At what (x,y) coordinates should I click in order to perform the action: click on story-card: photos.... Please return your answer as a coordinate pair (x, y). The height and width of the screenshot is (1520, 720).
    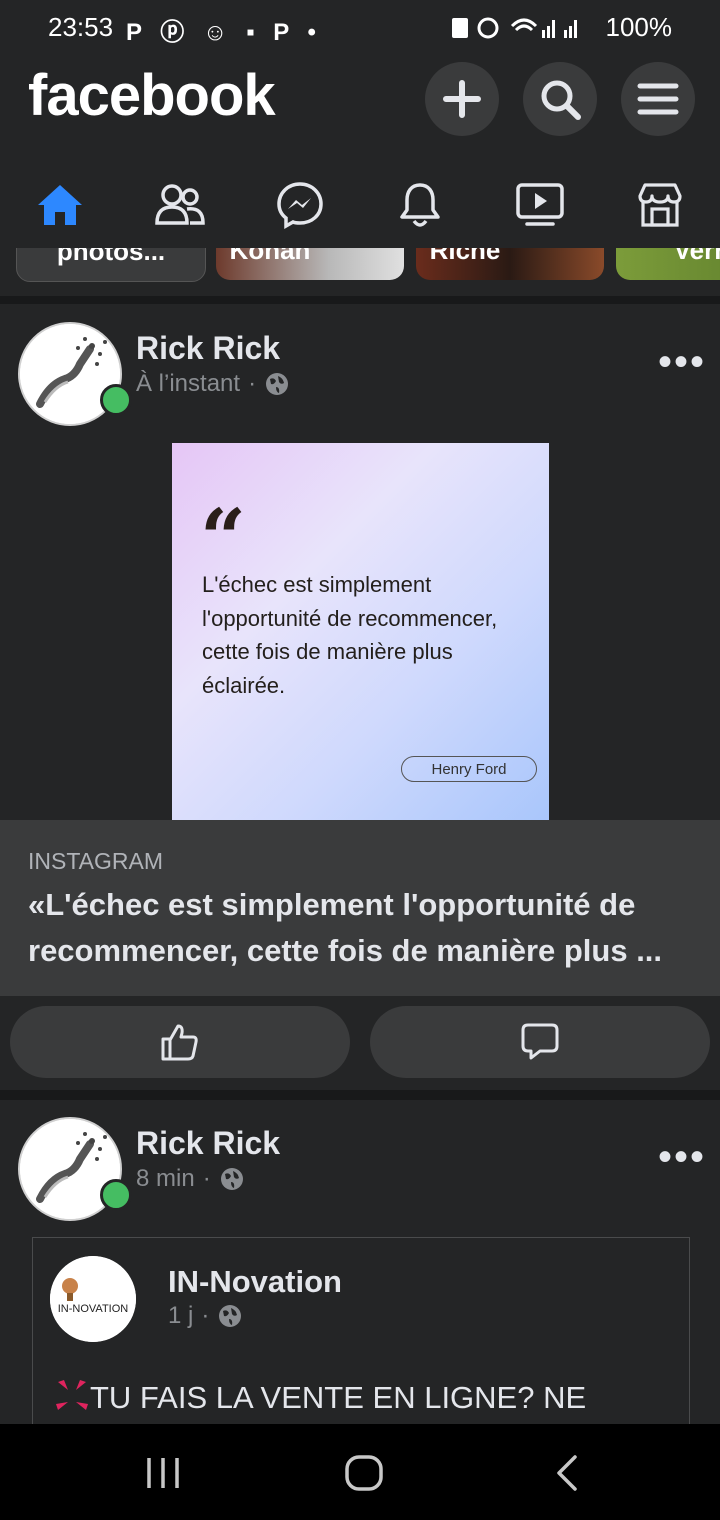
    Looking at the image, I should click on (111, 265).